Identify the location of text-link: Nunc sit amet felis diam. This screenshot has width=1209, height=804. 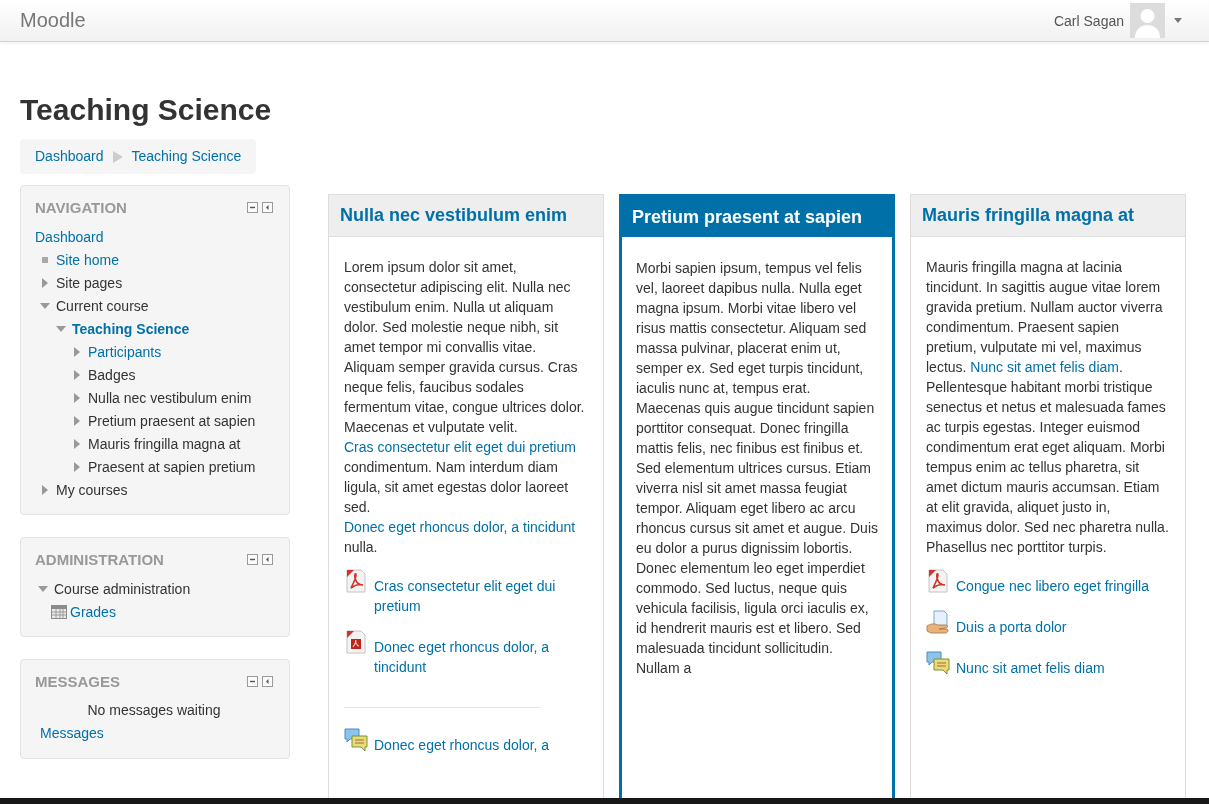
(1044, 367).